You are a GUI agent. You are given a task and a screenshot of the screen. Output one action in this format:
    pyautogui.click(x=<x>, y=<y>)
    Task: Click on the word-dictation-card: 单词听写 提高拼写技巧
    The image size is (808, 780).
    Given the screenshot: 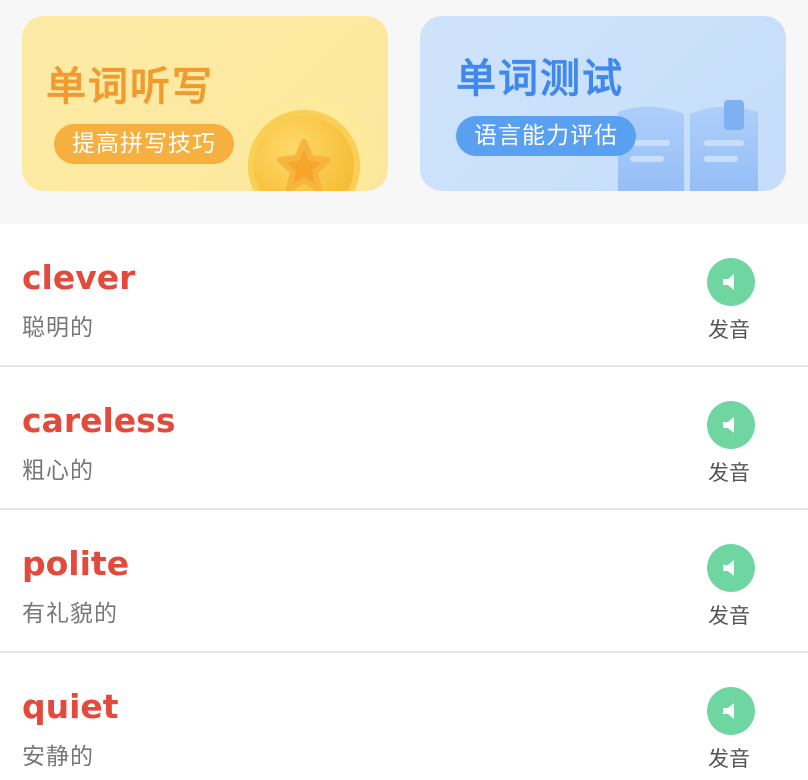 What is the action you would take?
    pyautogui.click(x=205, y=103)
    